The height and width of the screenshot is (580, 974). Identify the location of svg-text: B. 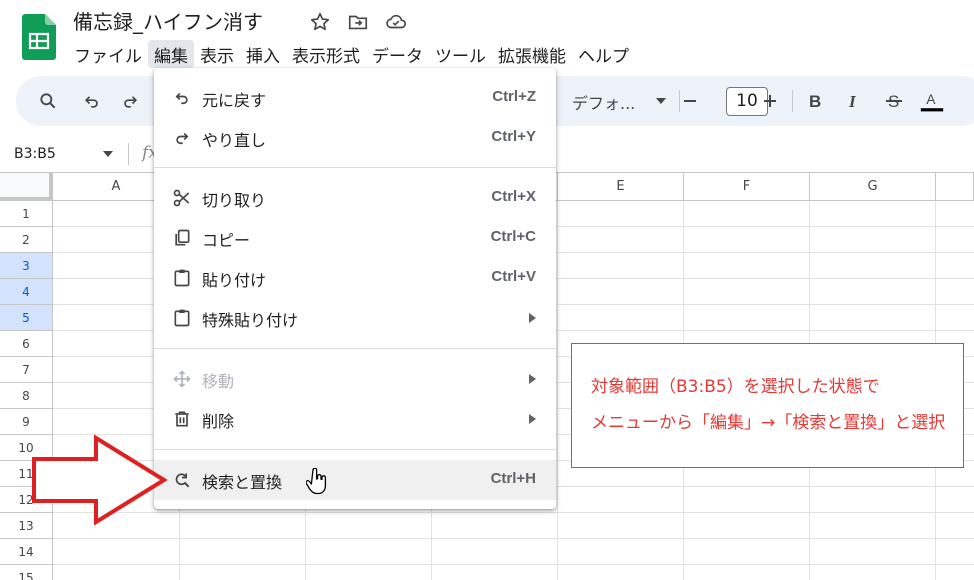
(815, 101).